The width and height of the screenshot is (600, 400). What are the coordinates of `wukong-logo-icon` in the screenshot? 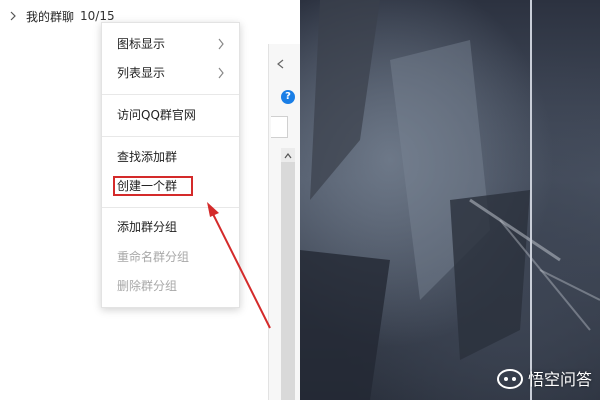 It's located at (509, 379).